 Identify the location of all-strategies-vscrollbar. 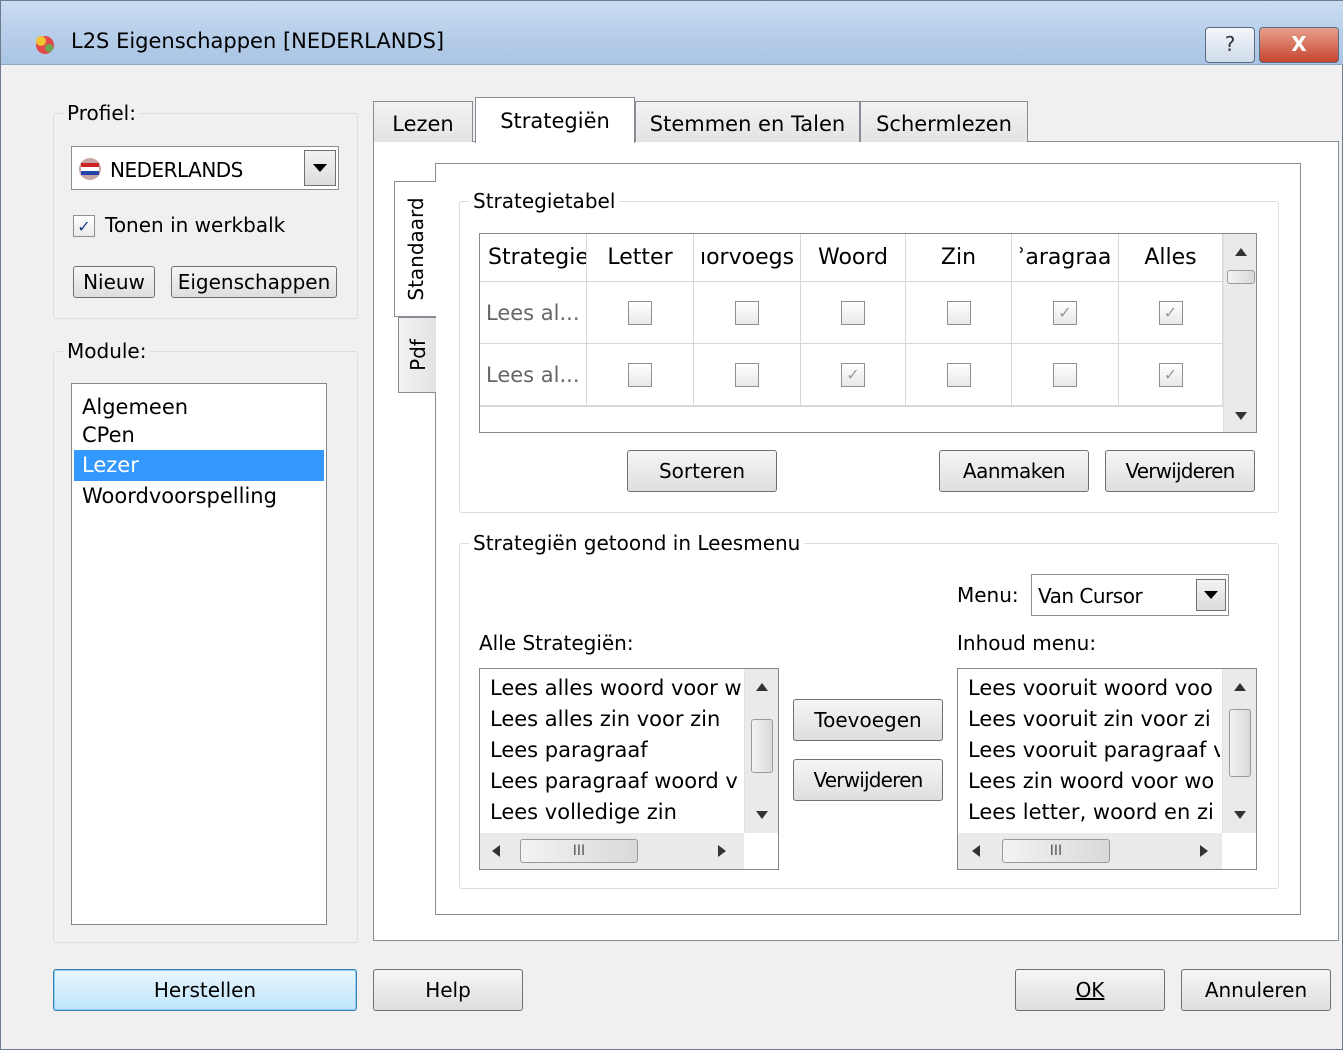
(761, 751).